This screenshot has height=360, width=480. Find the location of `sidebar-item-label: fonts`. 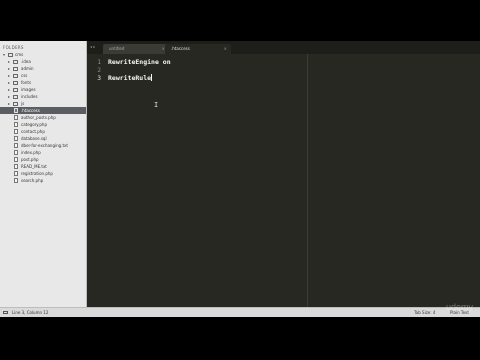

sidebar-item-label: fonts is located at coordinates (26, 82).